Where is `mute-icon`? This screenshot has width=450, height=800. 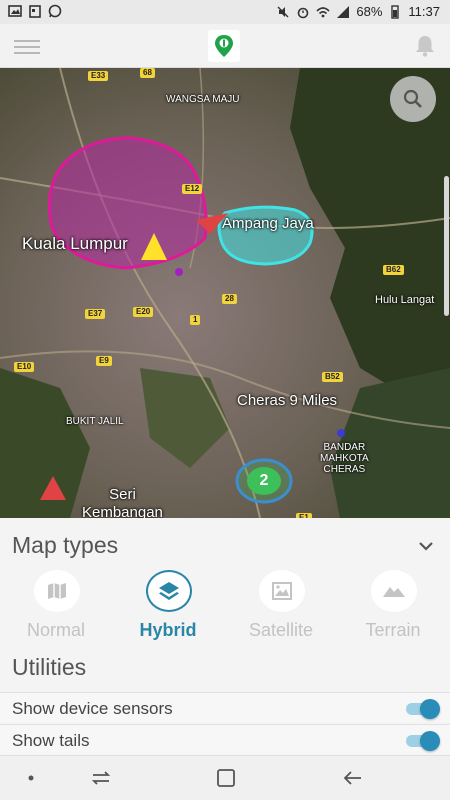
mute-icon is located at coordinates (283, 11).